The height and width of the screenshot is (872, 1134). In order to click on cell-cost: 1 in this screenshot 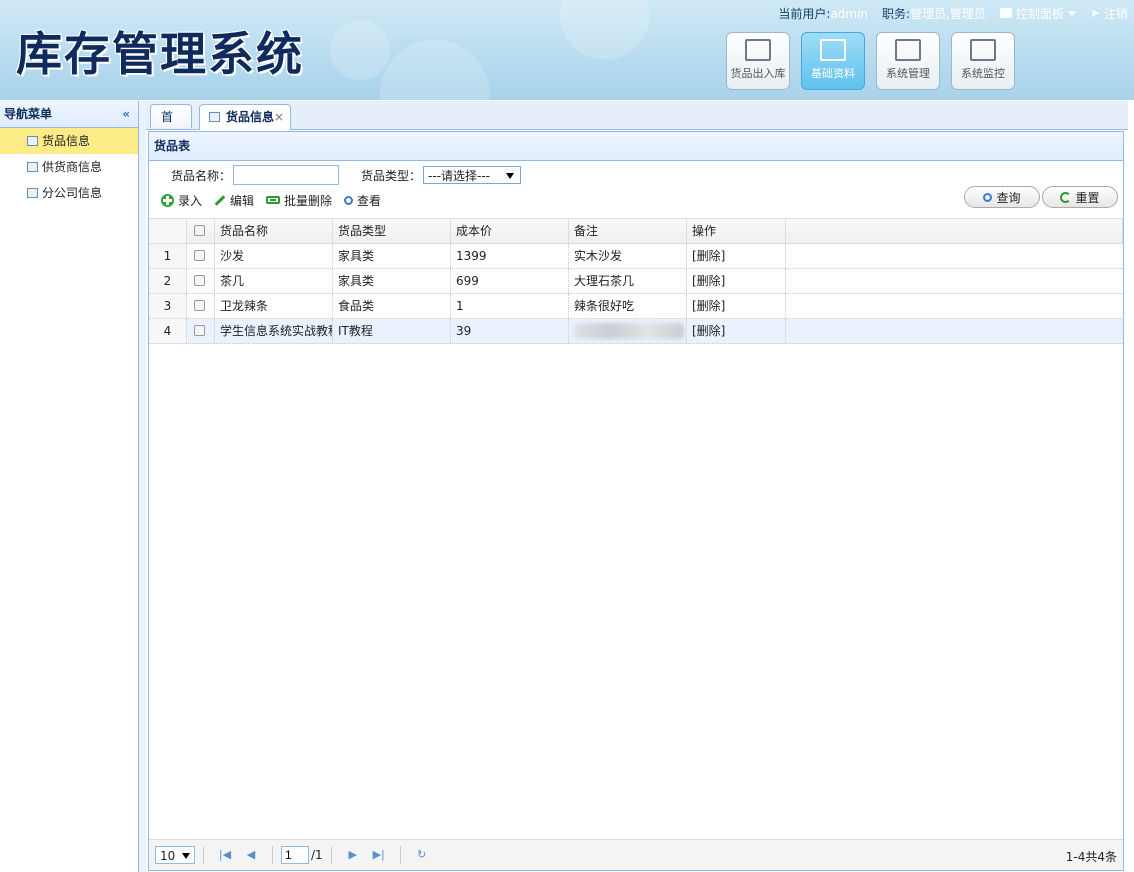, I will do `click(510, 306)`.